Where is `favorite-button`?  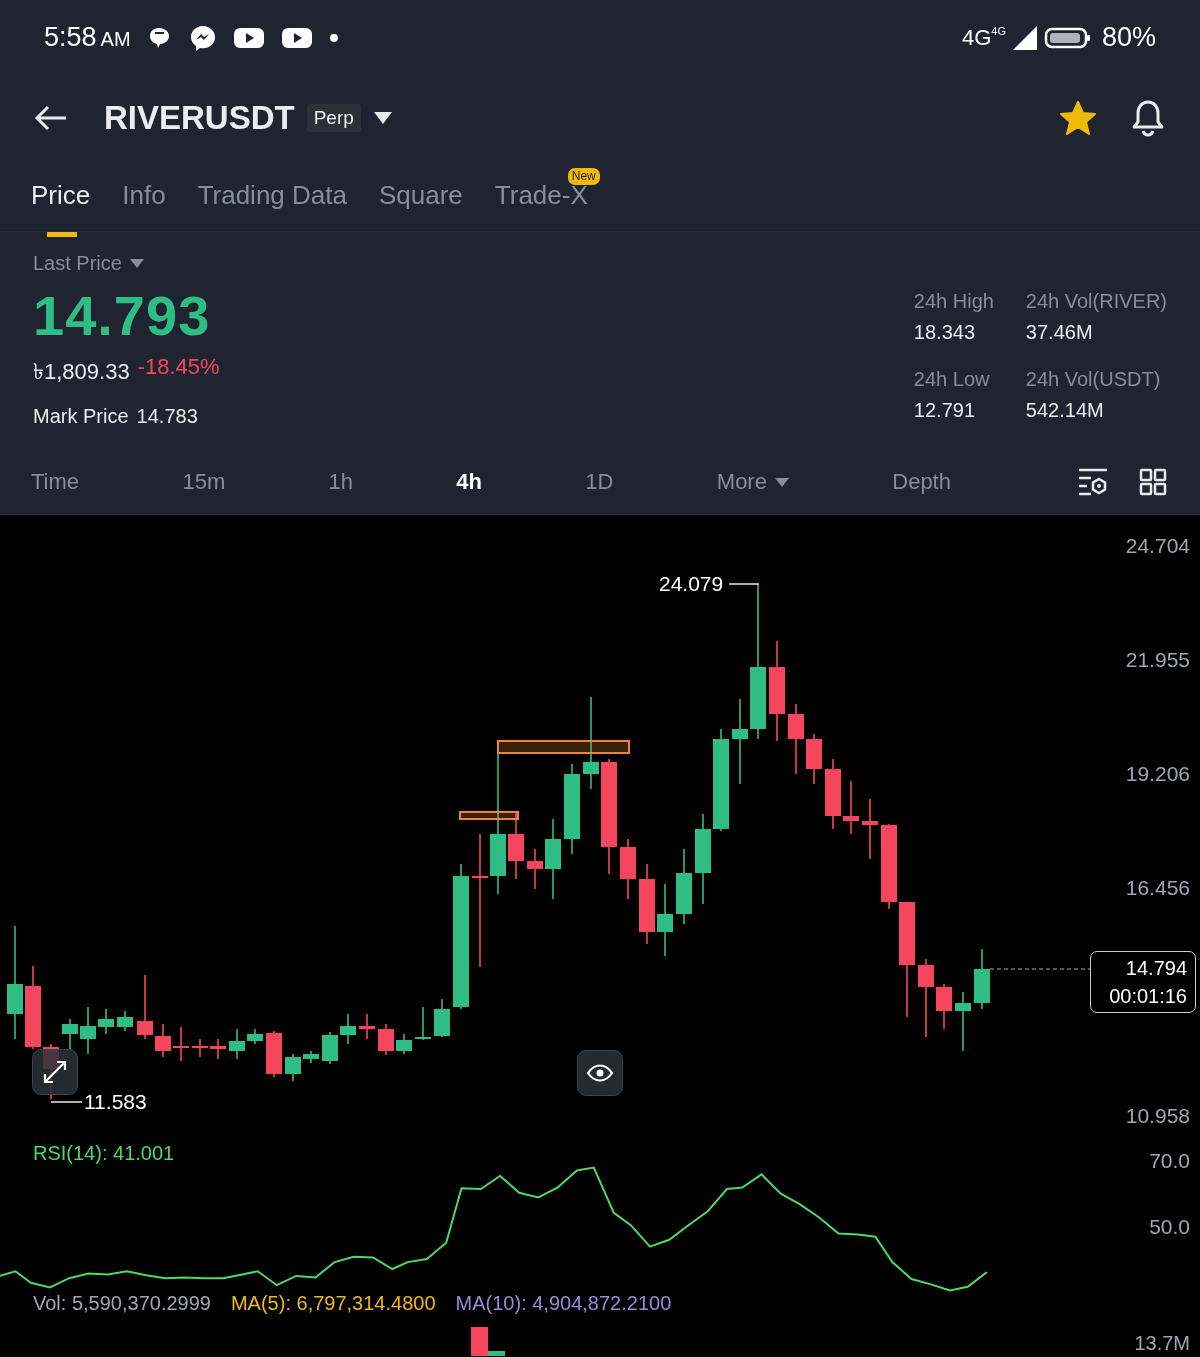 favorite-button is located at coordinates (1078, 117).